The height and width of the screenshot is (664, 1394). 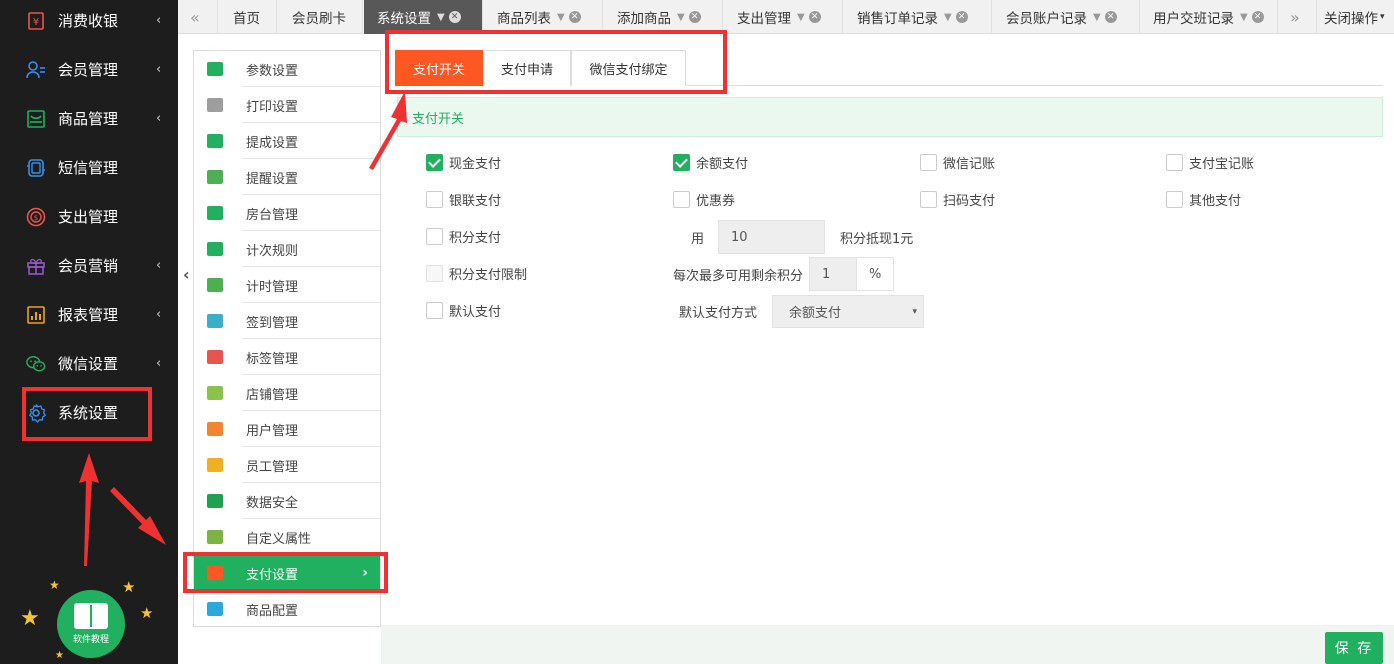 What do you see at coordinates (1174, 199) in the screenshot?
I see `other-pay-checkbox` at bounding box center [1174, 199].